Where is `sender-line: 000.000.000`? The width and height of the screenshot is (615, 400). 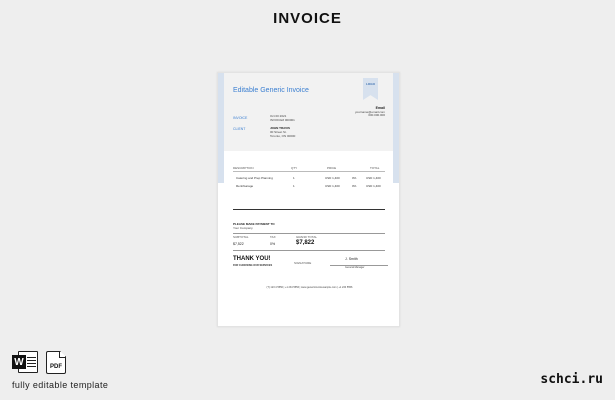
sender-line: 000.000.000 is located at coordinates (376, 115).